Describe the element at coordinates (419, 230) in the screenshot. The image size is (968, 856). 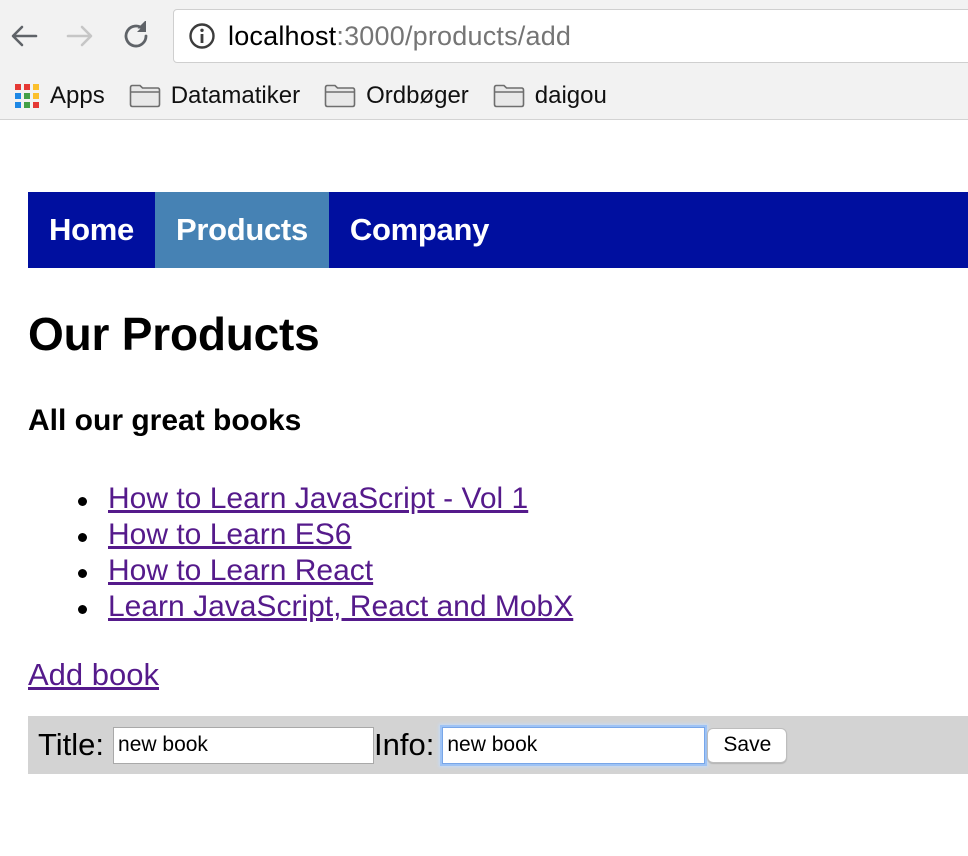
I see `nav-company: Company` at that location.